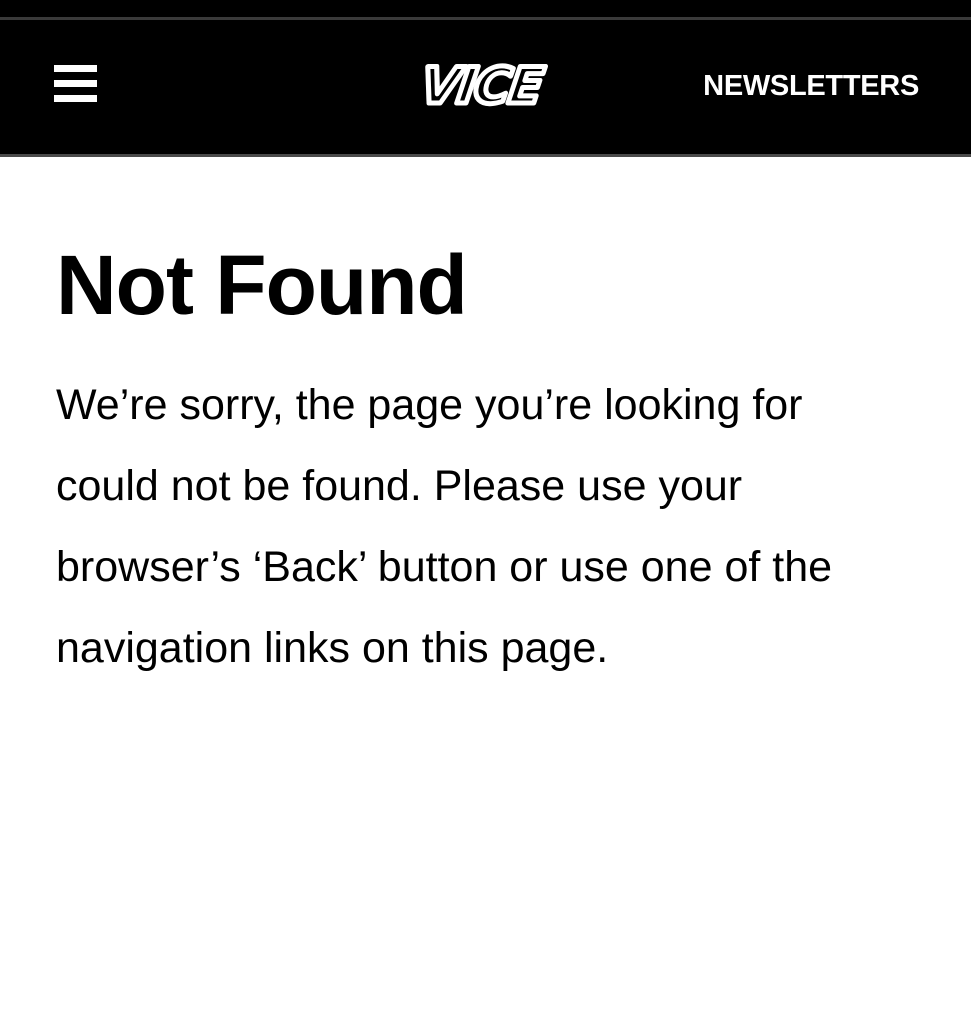 This screenshot has height=1035, width=971. I want to click on top-strip, so click(485, 9).